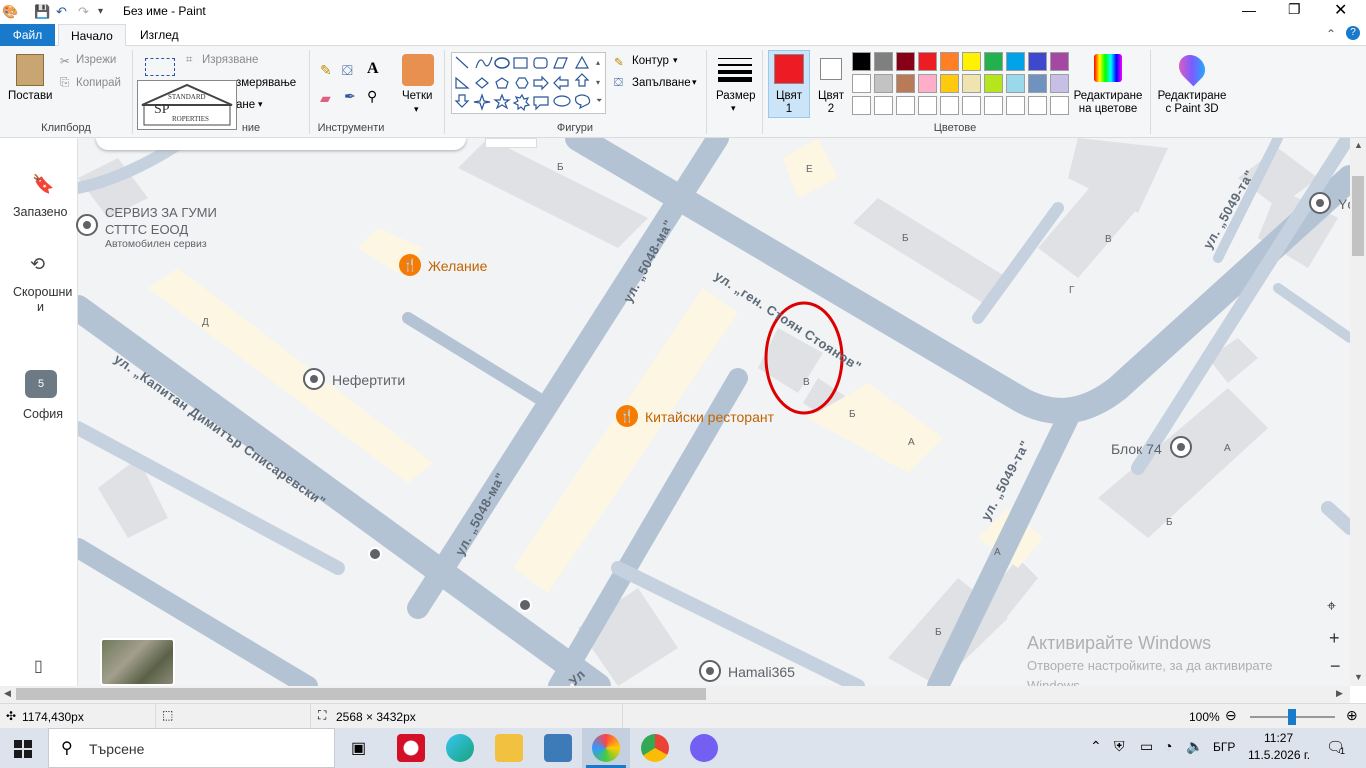 The width and height of the screenshot is (1366, 768). I want to click on my-location-icon: ⌖, so click(1331, 607).